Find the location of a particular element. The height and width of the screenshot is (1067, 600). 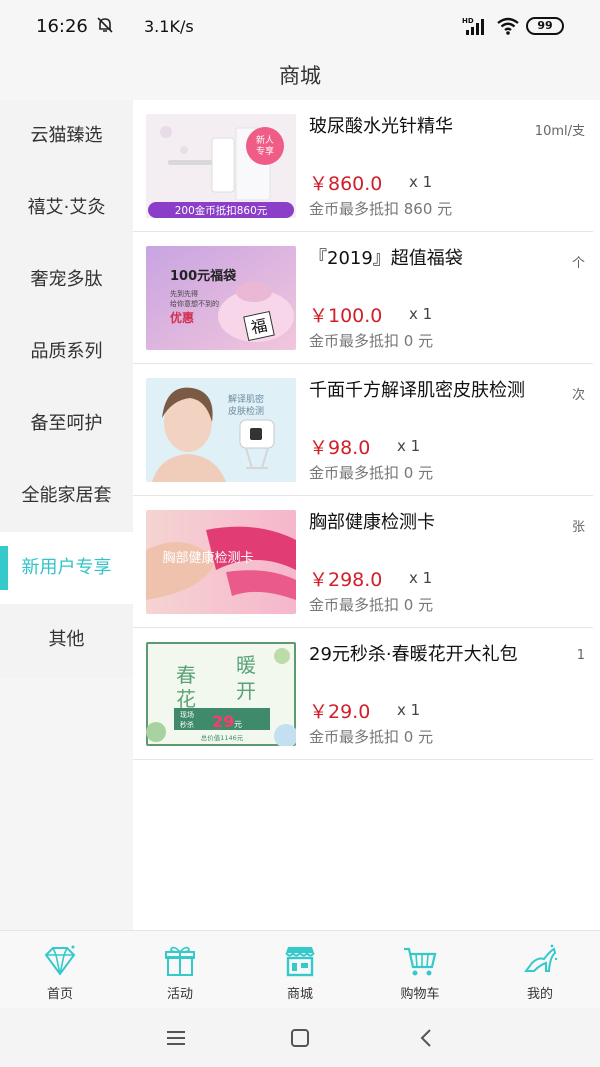

tab-activity: 活动 is located at coordinates (180, 970).